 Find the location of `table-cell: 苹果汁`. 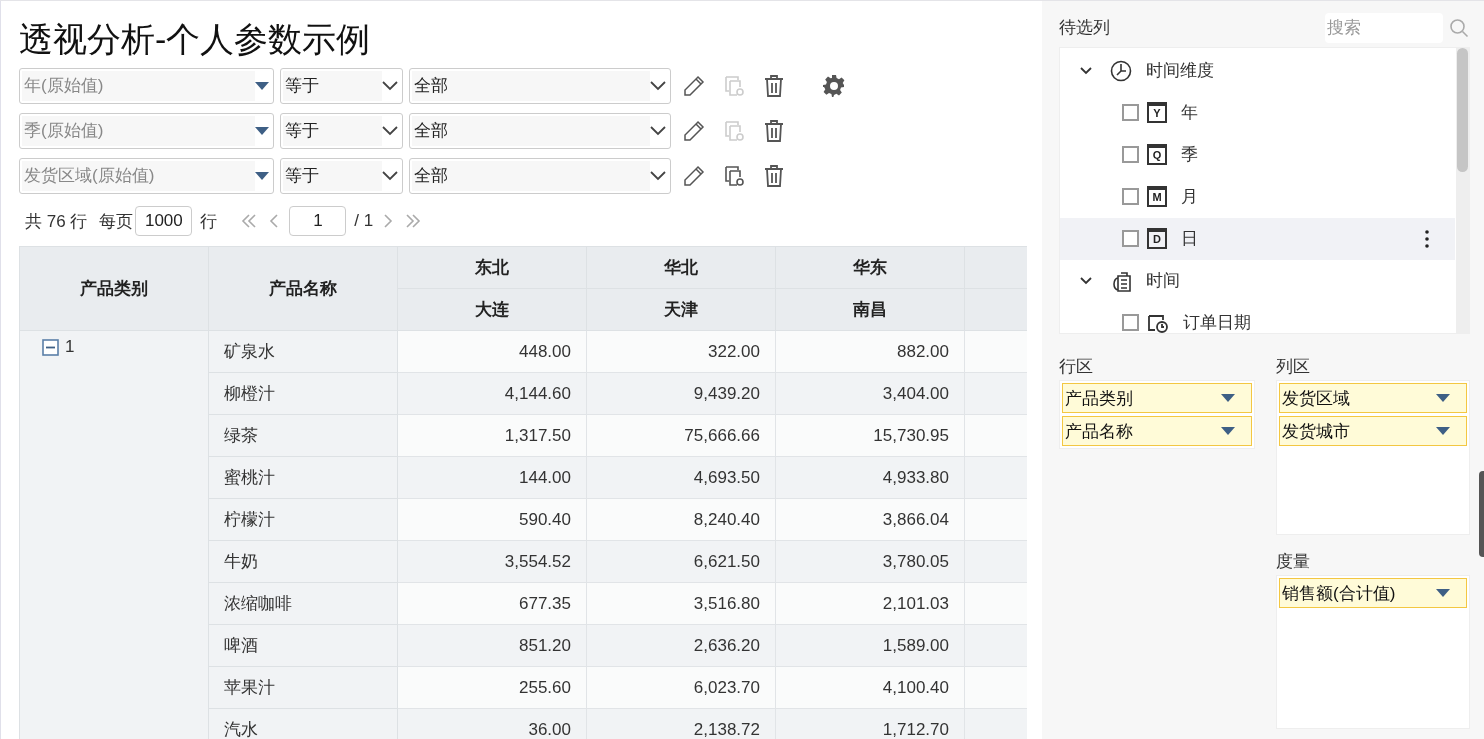

table-cell: 苹果汁 is located at coordinates (303, 687).